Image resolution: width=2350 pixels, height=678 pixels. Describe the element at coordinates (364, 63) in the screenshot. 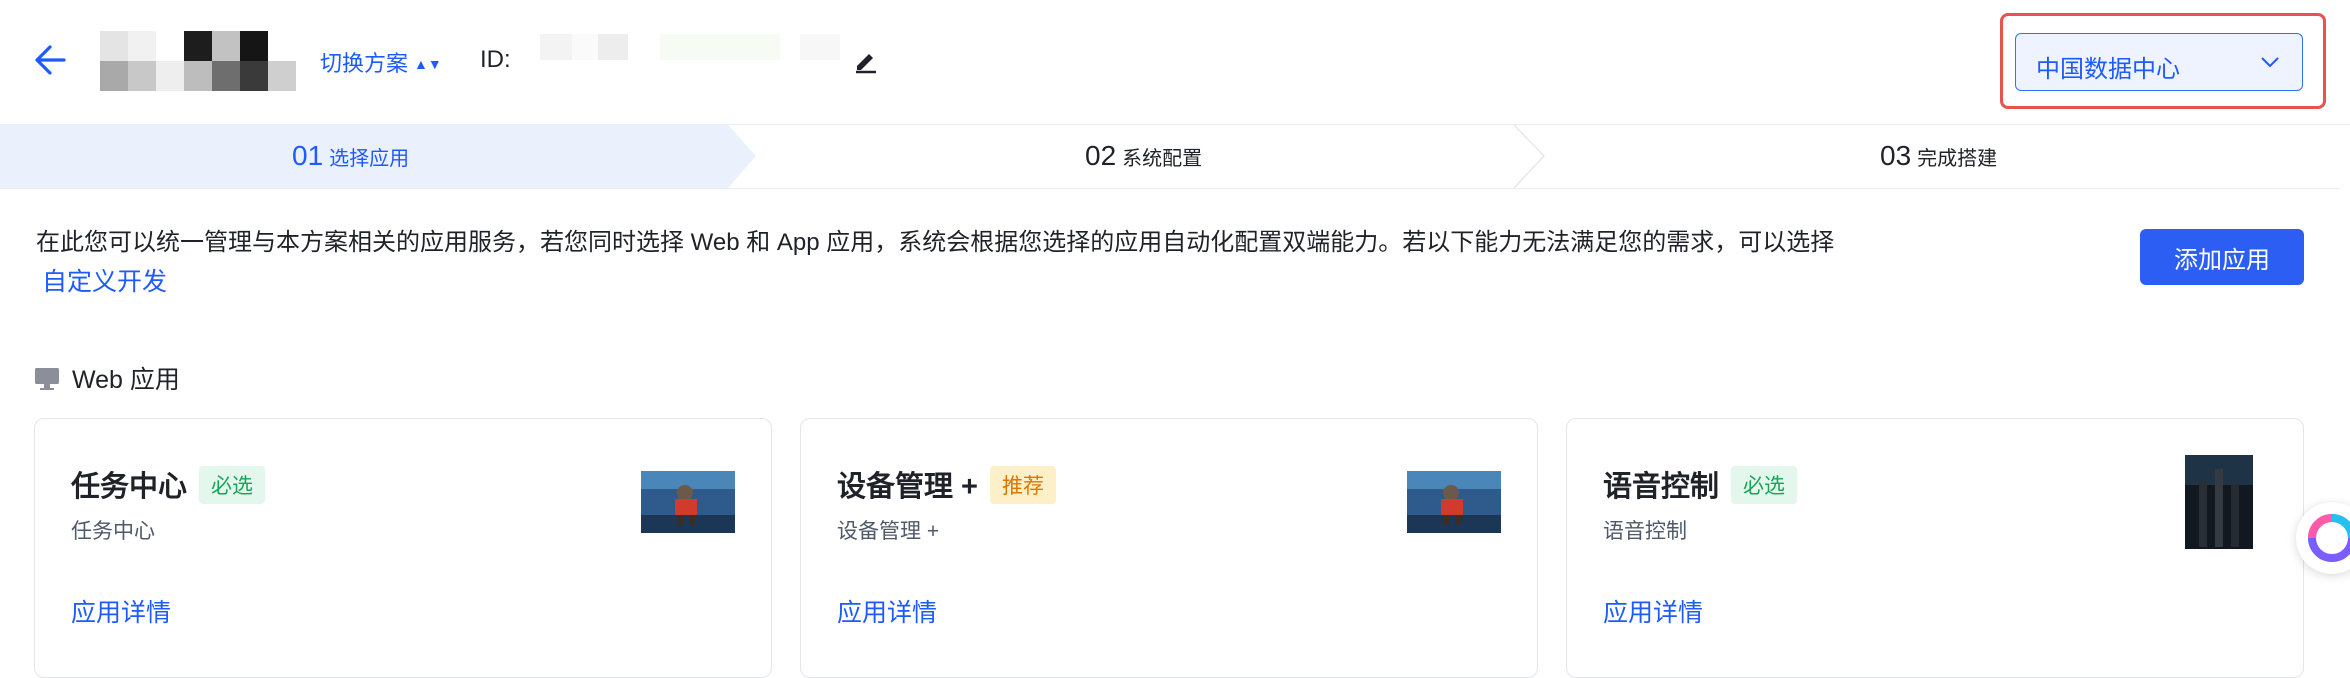

I see `switch-plan-label: 切换方案` at that location.